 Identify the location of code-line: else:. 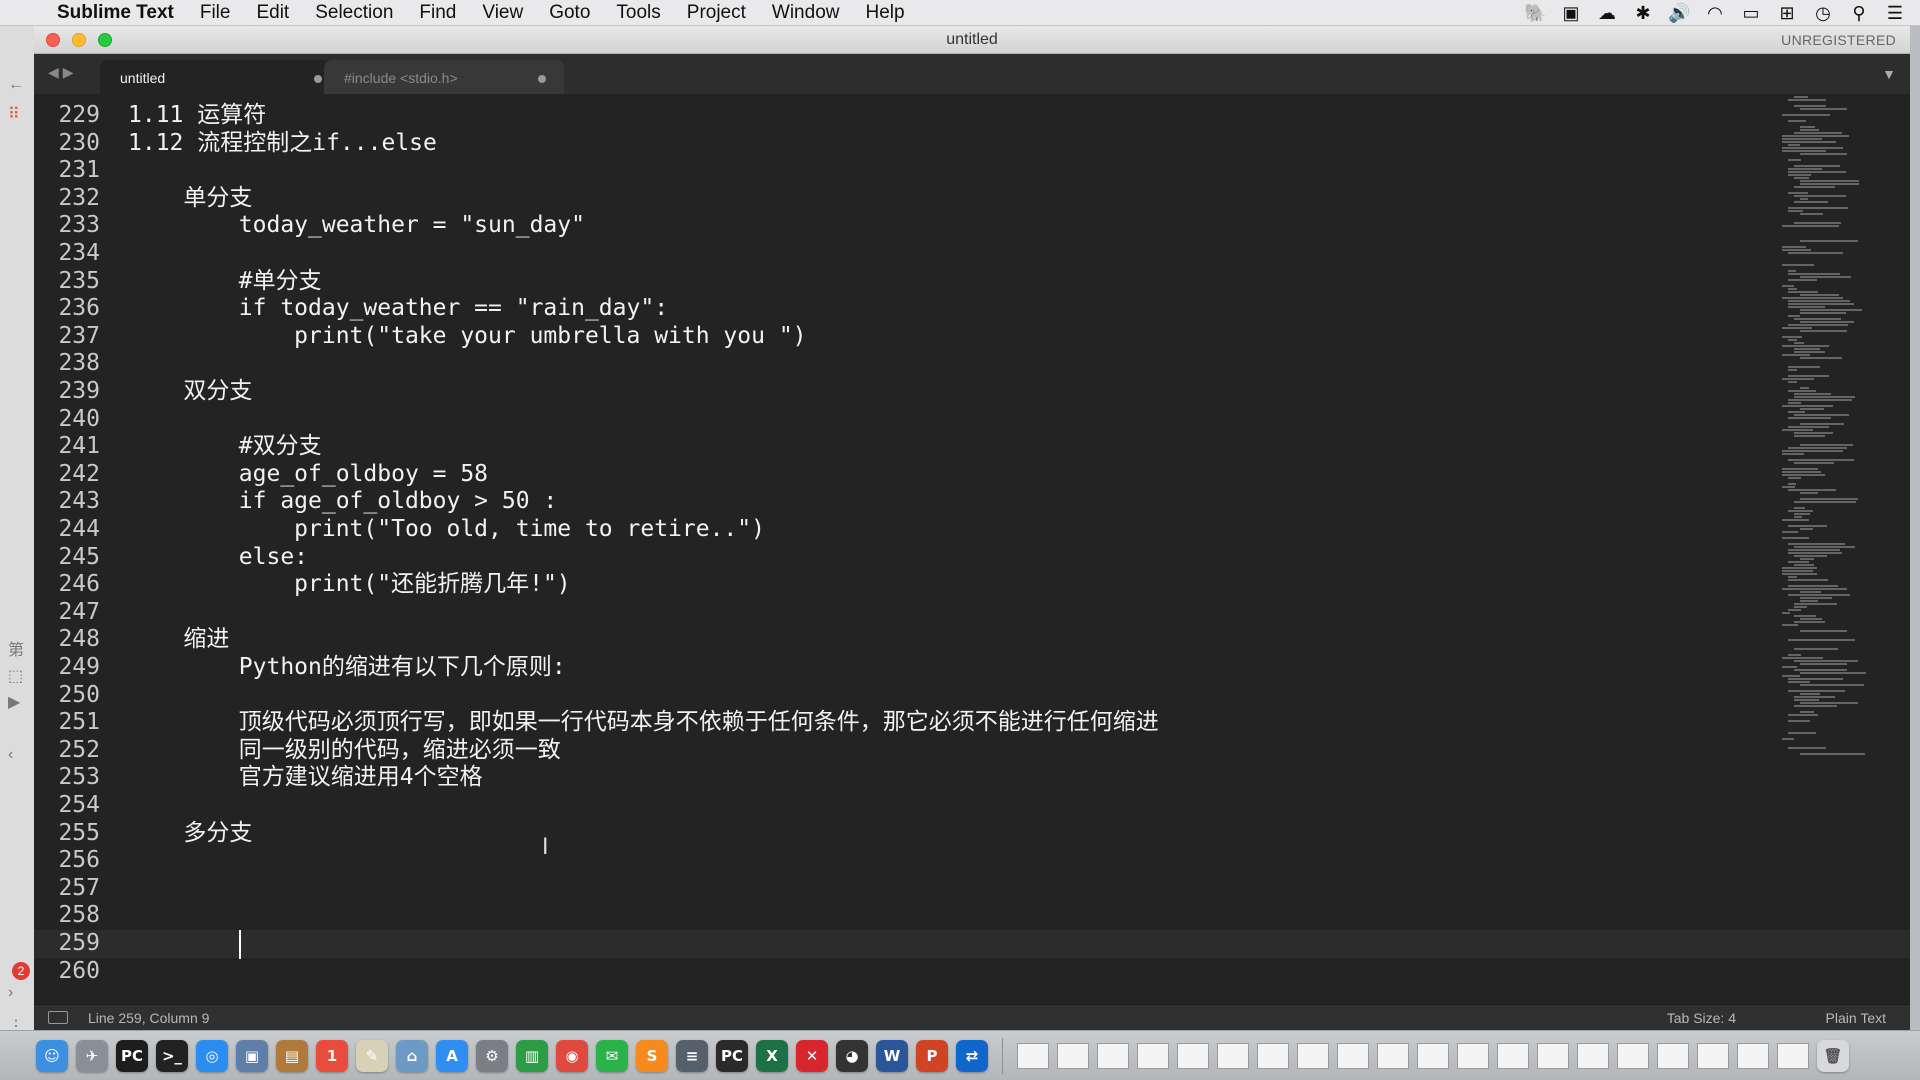
(218, 558).